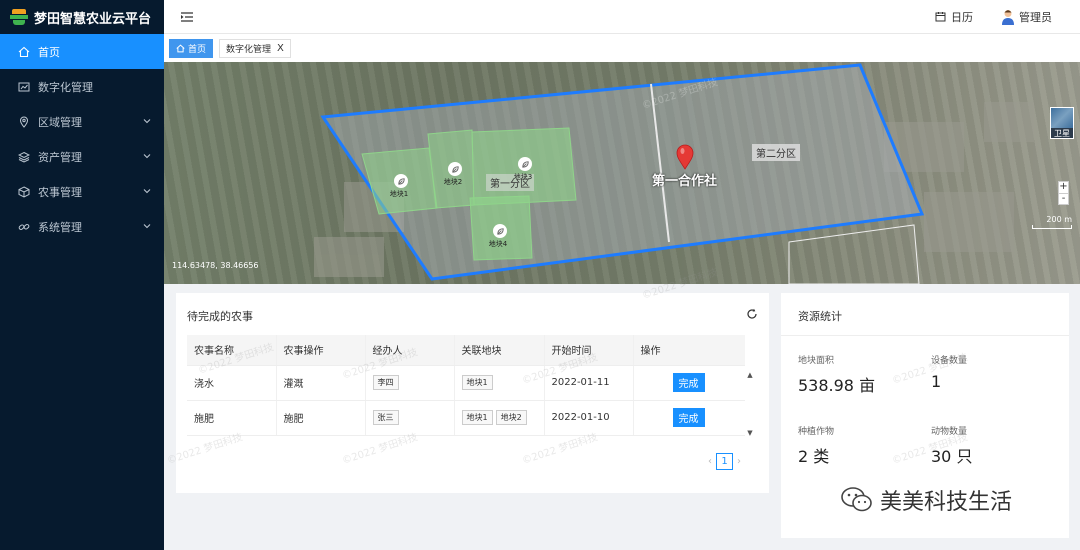 The height and width of the screenshot is (550, 1080). Describe the element at coordinates (24, 191) in the screenshot. I see `cube-icon` at that location.